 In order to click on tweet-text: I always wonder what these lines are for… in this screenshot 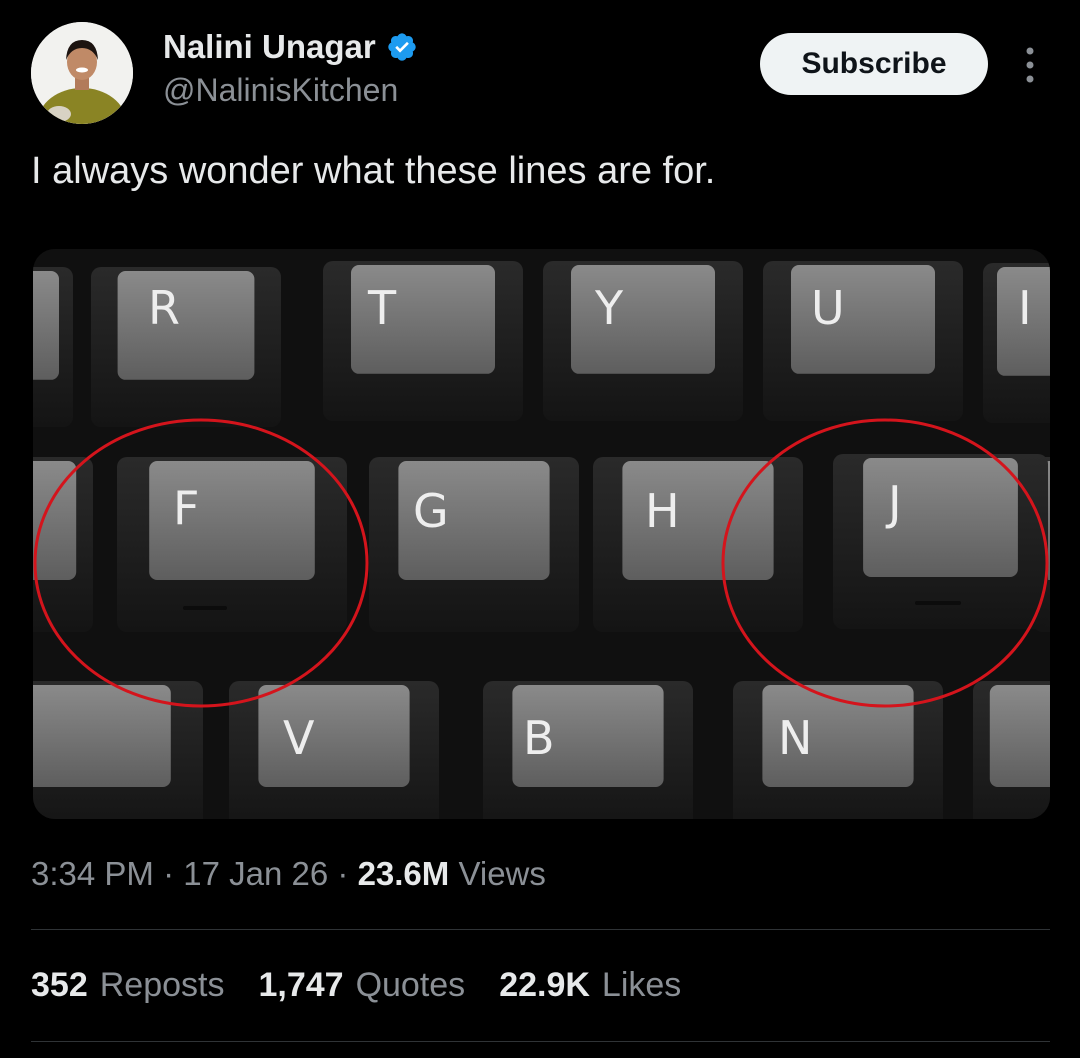, I will do `click(373, 171)`.